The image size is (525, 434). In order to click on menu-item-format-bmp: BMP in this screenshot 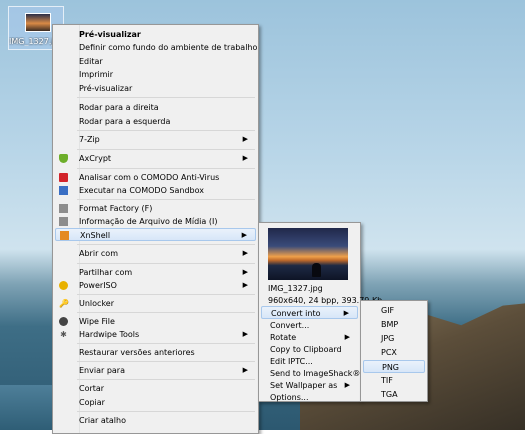, I will do `click(394, 324)`.